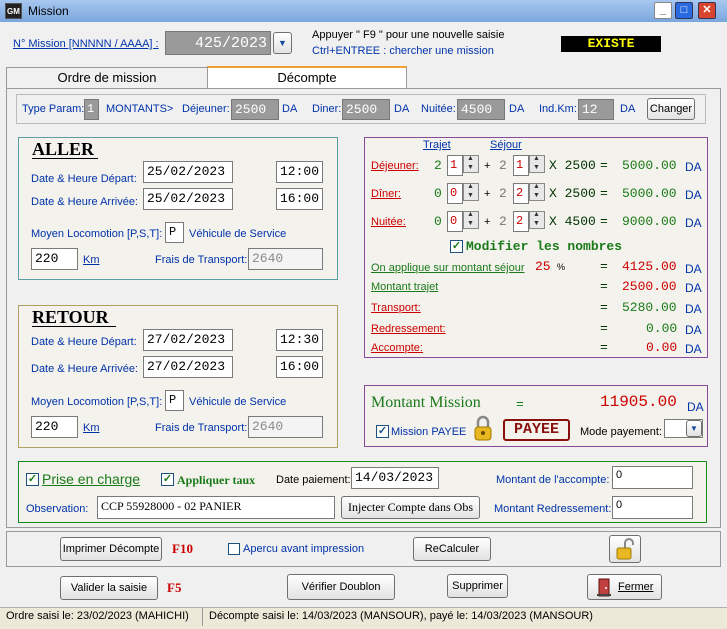 The image size is (727, 629). Describe the element at coordinates (521, 193) in the screenshot. I see `diner-sejour-field: 2` at that location.